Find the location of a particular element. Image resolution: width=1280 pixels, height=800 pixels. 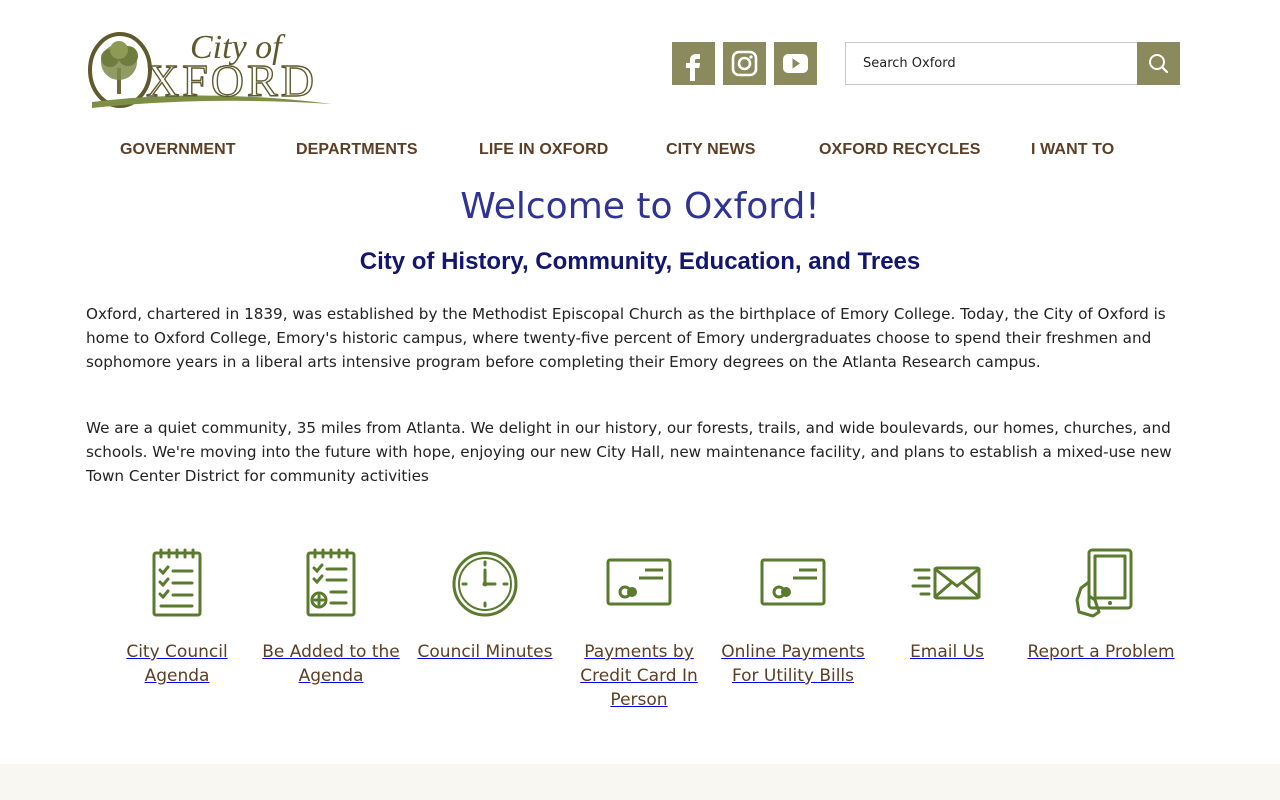

facebook-icon is located at coordinates (693, 67).